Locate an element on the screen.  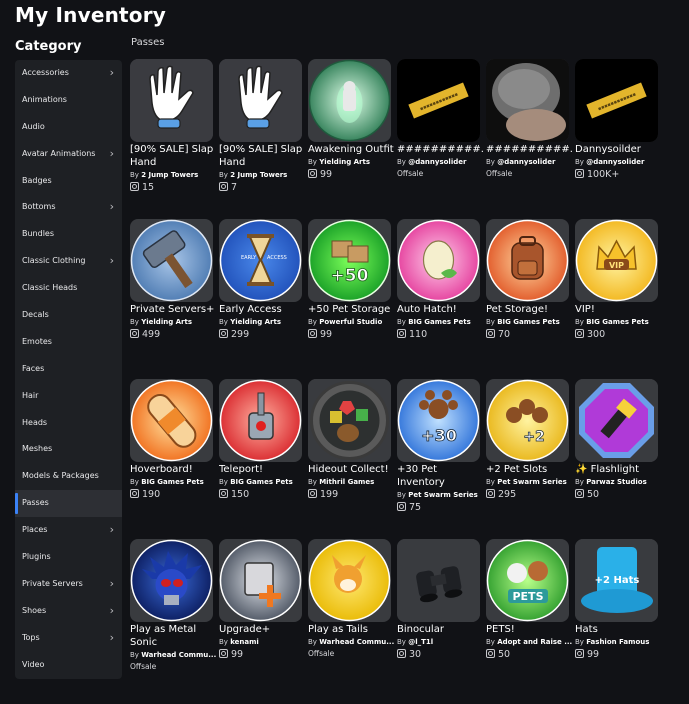
item-card: [90% SALE] Slap Hand By 2 Jump Towers 7 is located at coordinates (261, 134).